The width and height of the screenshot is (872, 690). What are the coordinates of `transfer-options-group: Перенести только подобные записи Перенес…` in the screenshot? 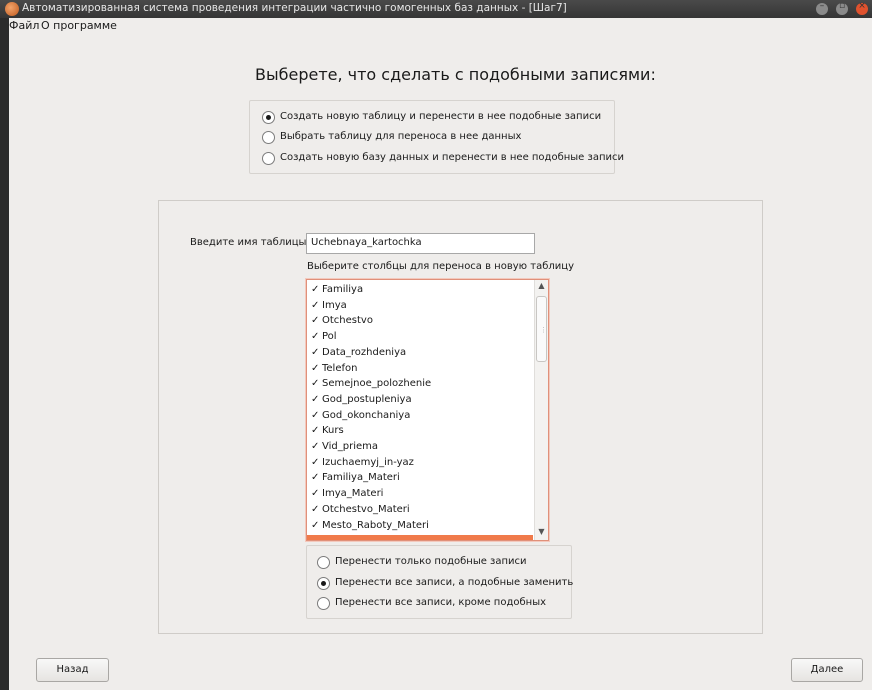 It's located at (440, 582).